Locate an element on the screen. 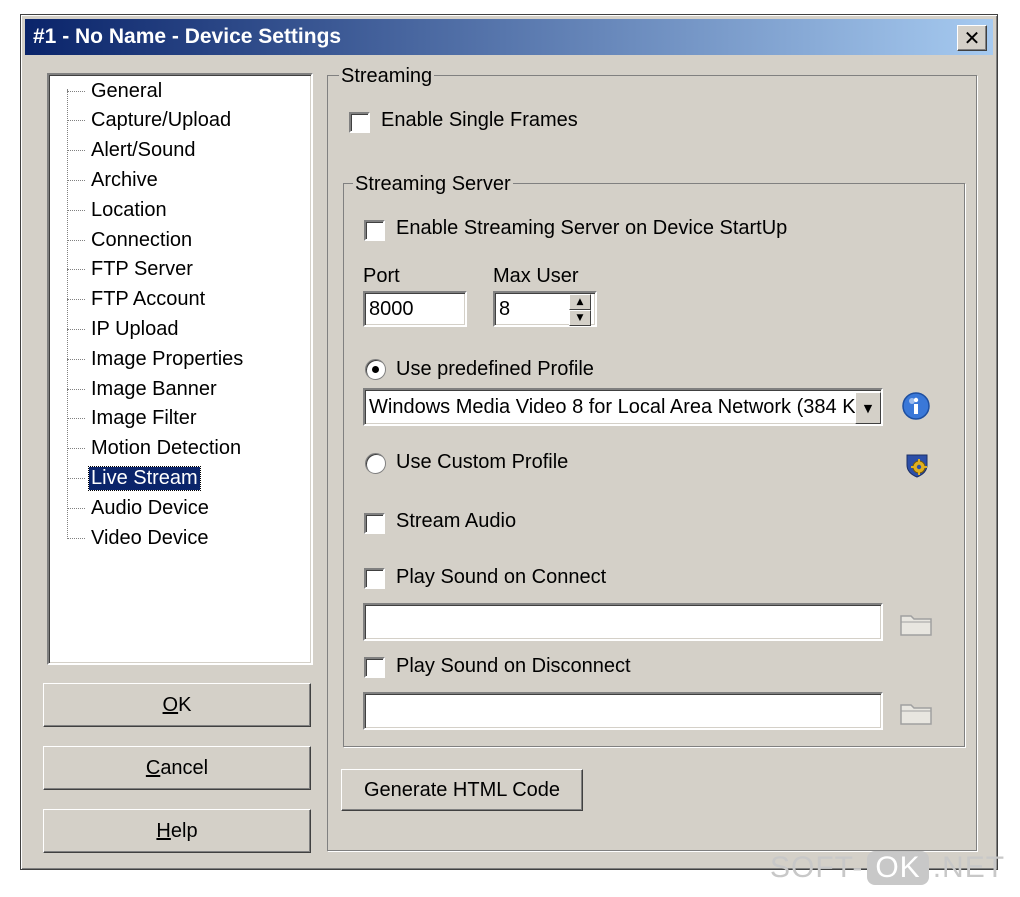  profile-dropdown-button: ▼ is located at coordinates (868, 408).